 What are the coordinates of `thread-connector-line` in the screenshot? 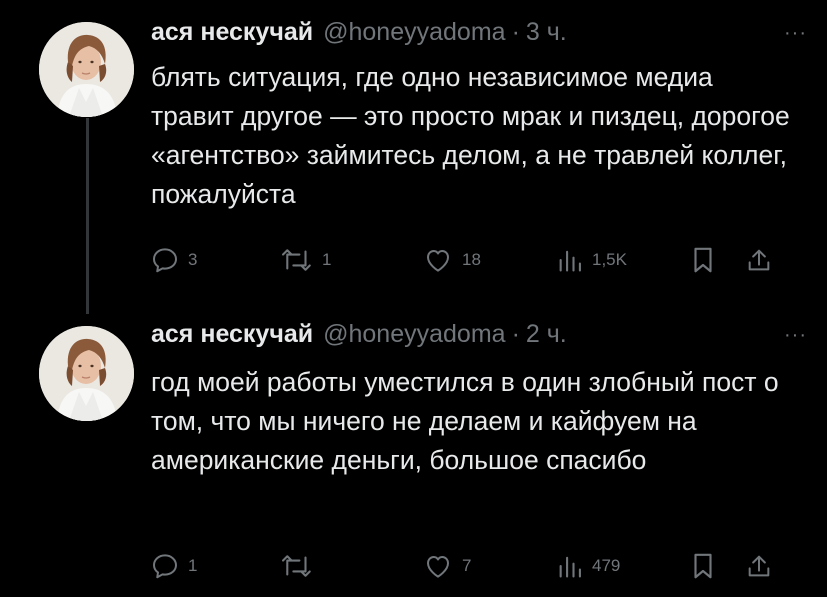 It's located at (87, 216).